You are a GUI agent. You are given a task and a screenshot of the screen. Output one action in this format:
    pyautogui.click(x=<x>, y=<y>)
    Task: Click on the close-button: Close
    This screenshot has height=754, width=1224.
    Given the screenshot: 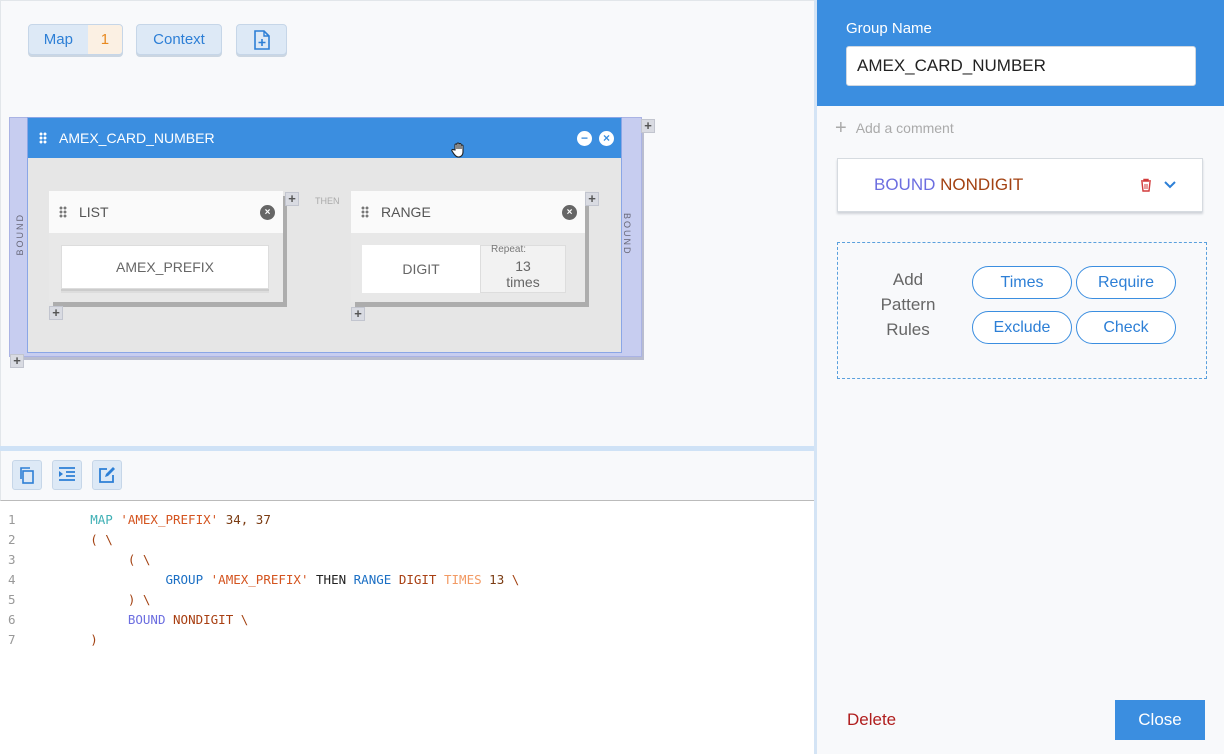 What is the action you would take?
    pyautogui.click(x=1160, y=720)
    